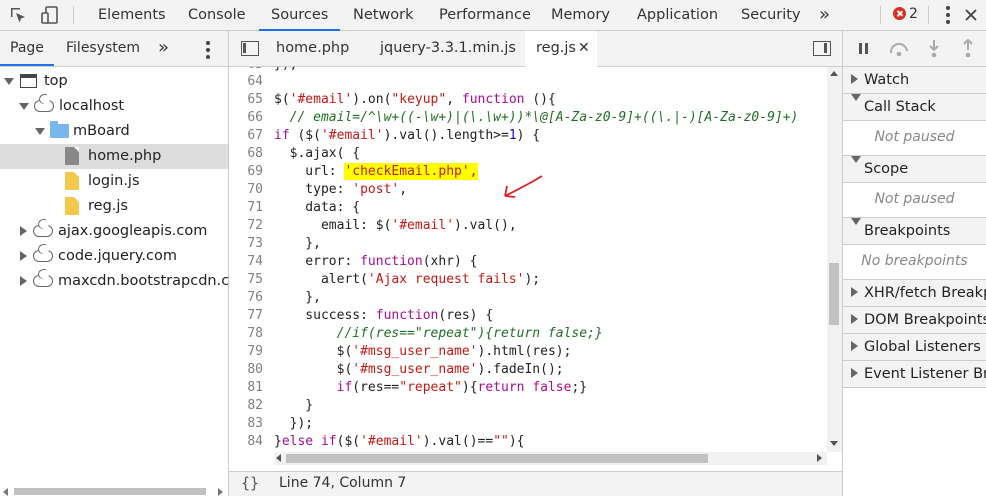  Describe the element at coordinates (246, 406) in the screenshot. I see `line-number: 82` at that location.